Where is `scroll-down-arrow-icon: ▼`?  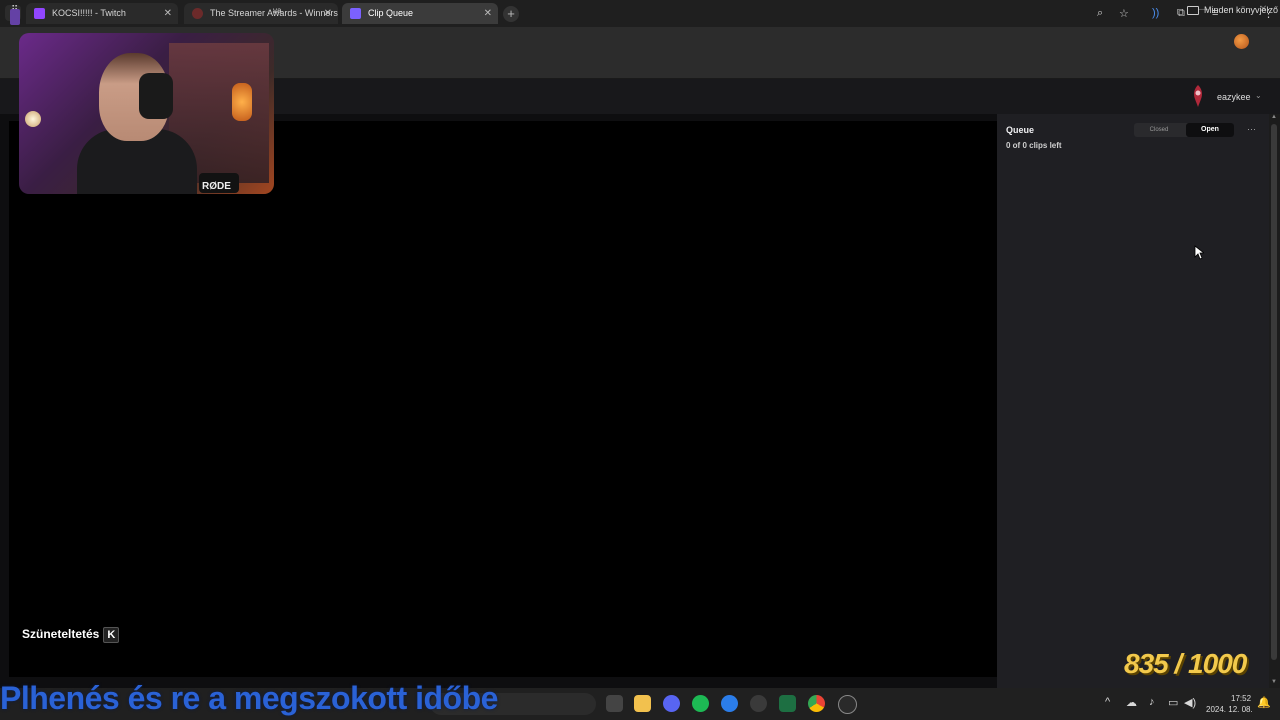
scroll-down-arrow-icon: ▼ is located at coordinates (1274, 682).